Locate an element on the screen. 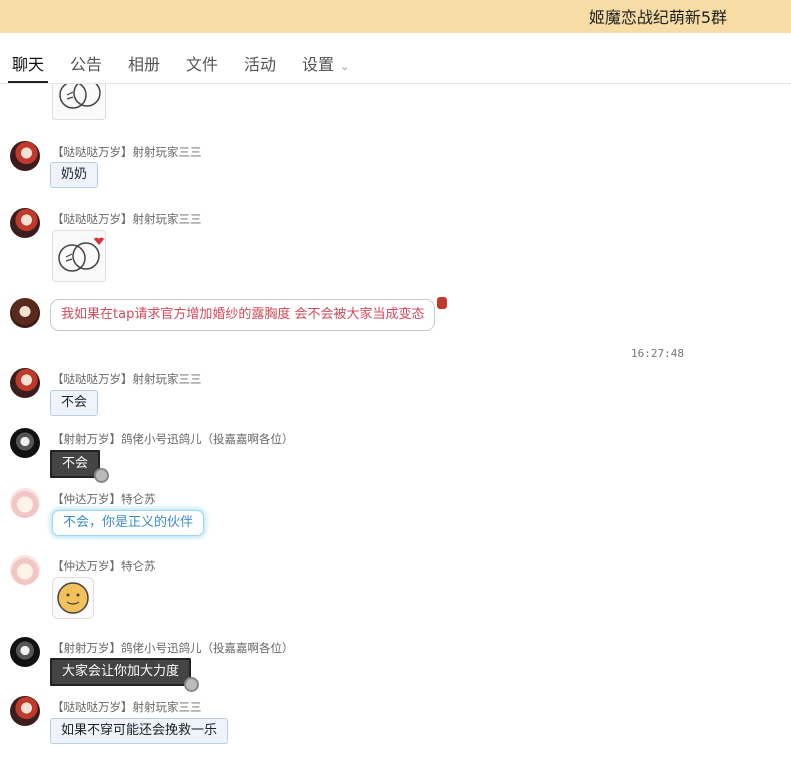 The width and height of the screenshot is (791, 763). active-tab-indicator is located at coordinates (28, 82).